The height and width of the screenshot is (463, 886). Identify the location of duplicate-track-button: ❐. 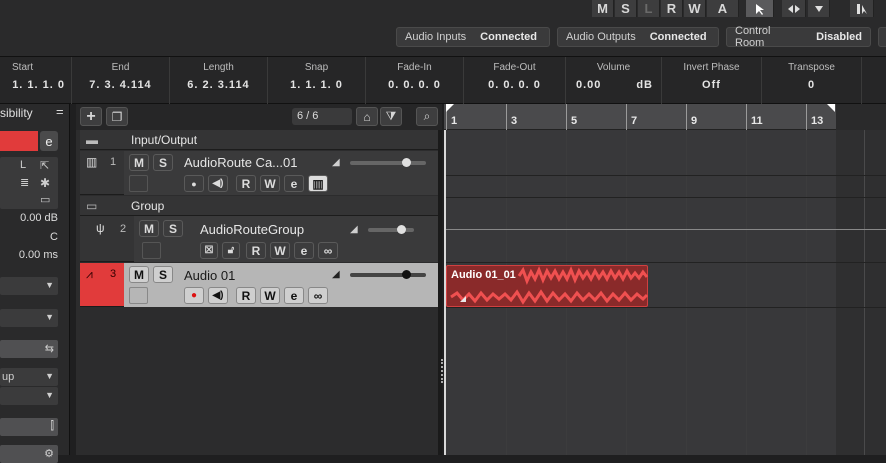
(117, 116).